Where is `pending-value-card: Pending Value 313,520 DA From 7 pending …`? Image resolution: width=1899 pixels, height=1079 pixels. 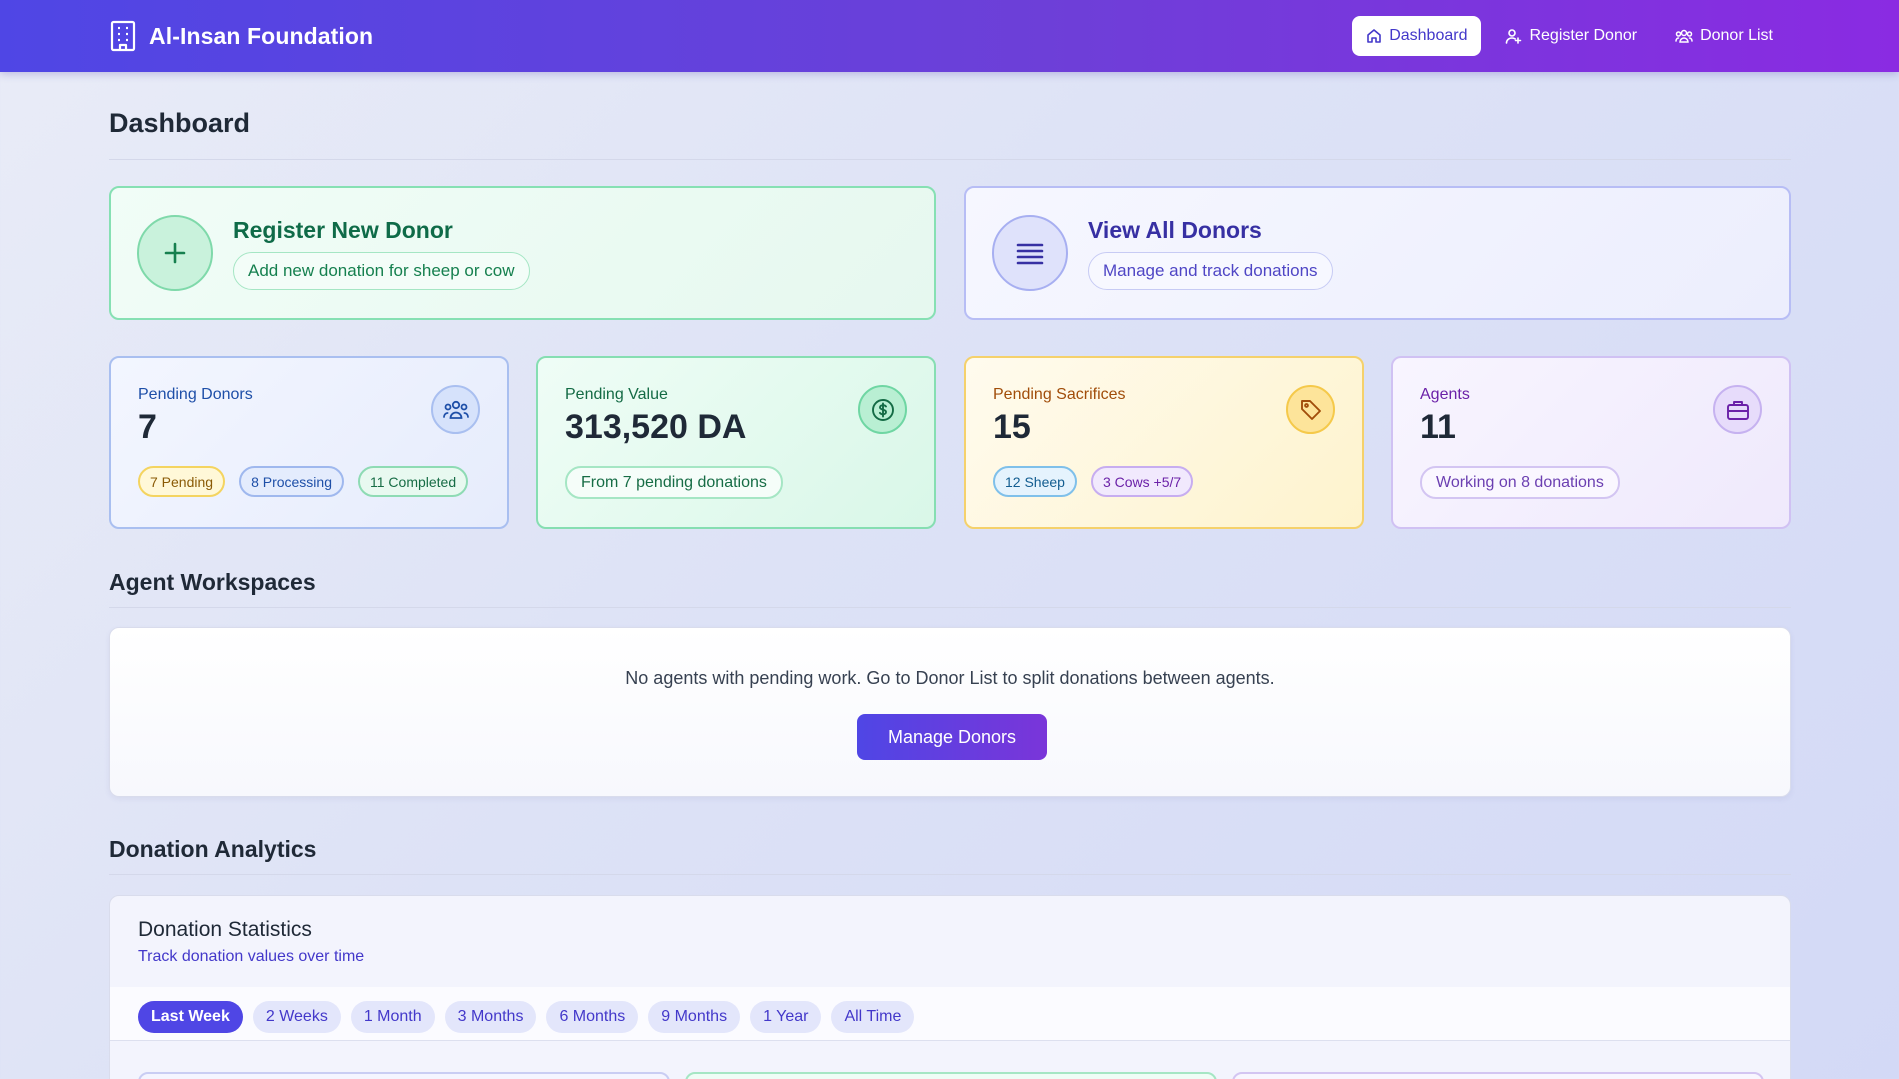
pending-value-card: Pending Value 313,520 DA From 7 pending … is located at coordinates (736, 442).